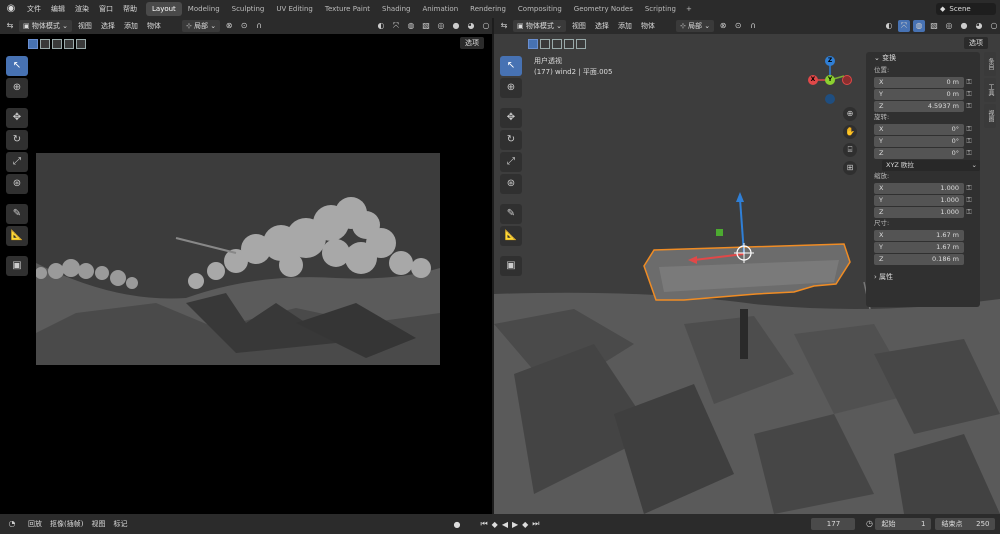 The image size is (1000, 534). Describe the element at coordinates (259, 26) in the screenshot. I see `proportional-icon: ∩` at that location.